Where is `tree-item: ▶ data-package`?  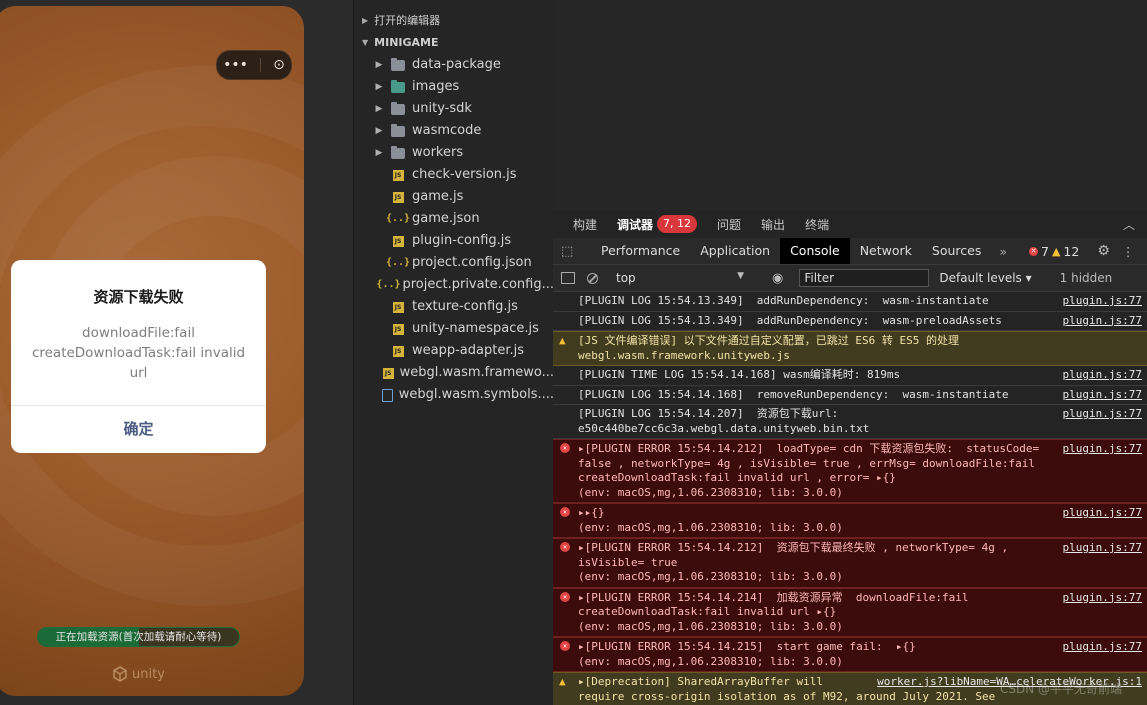 tree-item: ▶ data-package is located at coordinates (454, 65).